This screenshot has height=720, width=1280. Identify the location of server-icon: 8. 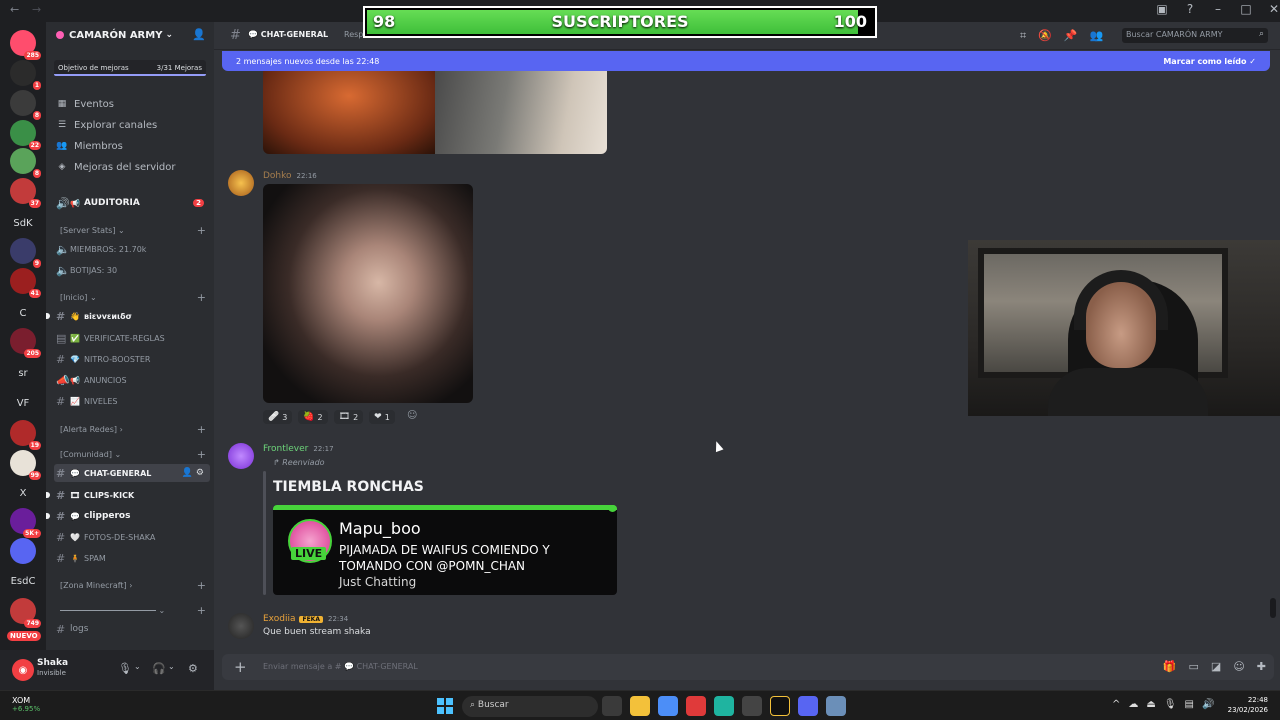
(25, 105).